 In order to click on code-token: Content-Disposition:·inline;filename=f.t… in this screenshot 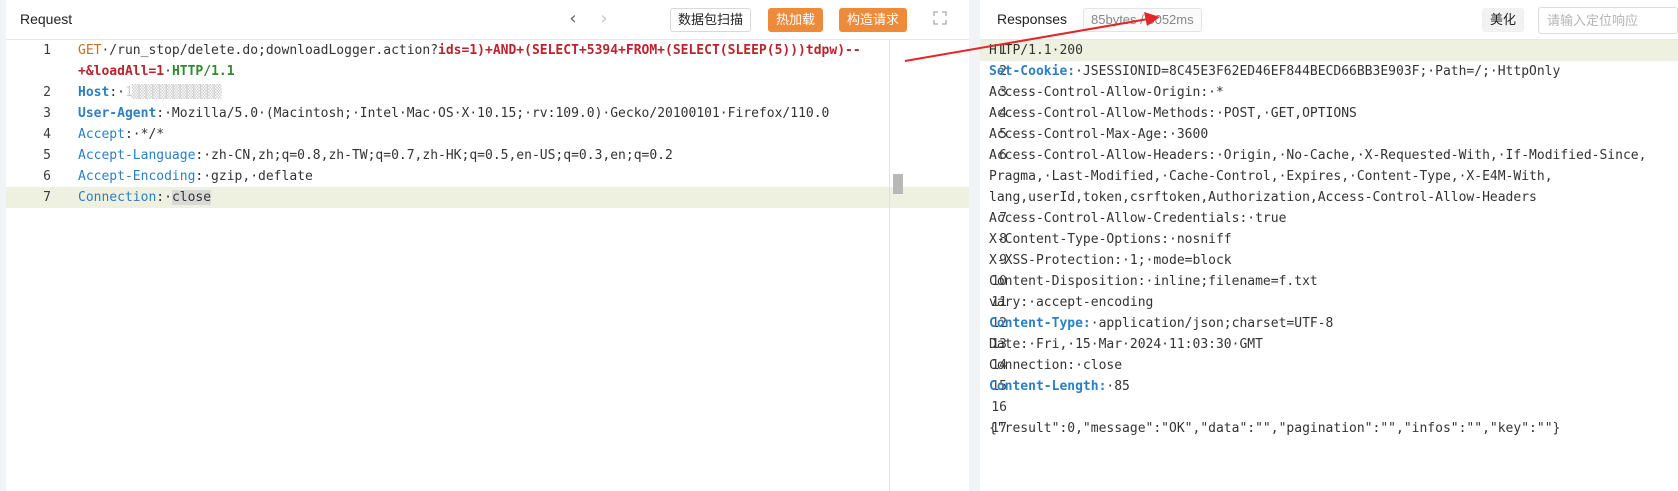, I will do `click(1153, 281)`.